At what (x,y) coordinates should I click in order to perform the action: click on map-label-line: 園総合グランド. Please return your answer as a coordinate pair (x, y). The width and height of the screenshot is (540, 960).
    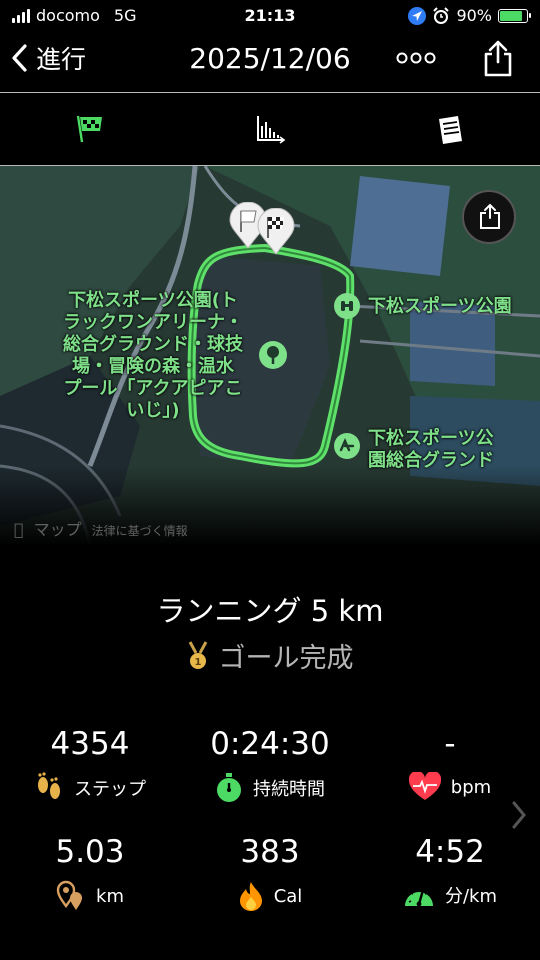
    Looking at the image, I should click on (431, 460).